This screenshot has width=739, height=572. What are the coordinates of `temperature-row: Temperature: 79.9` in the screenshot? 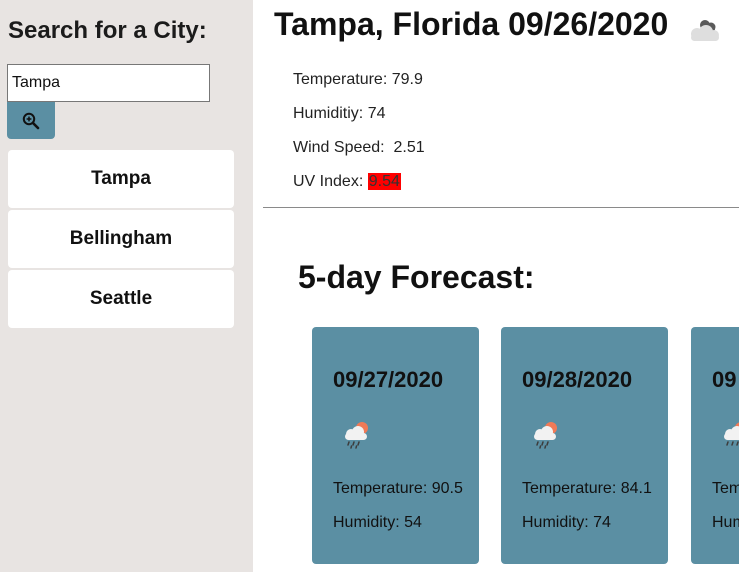 It's located at (359, 87).